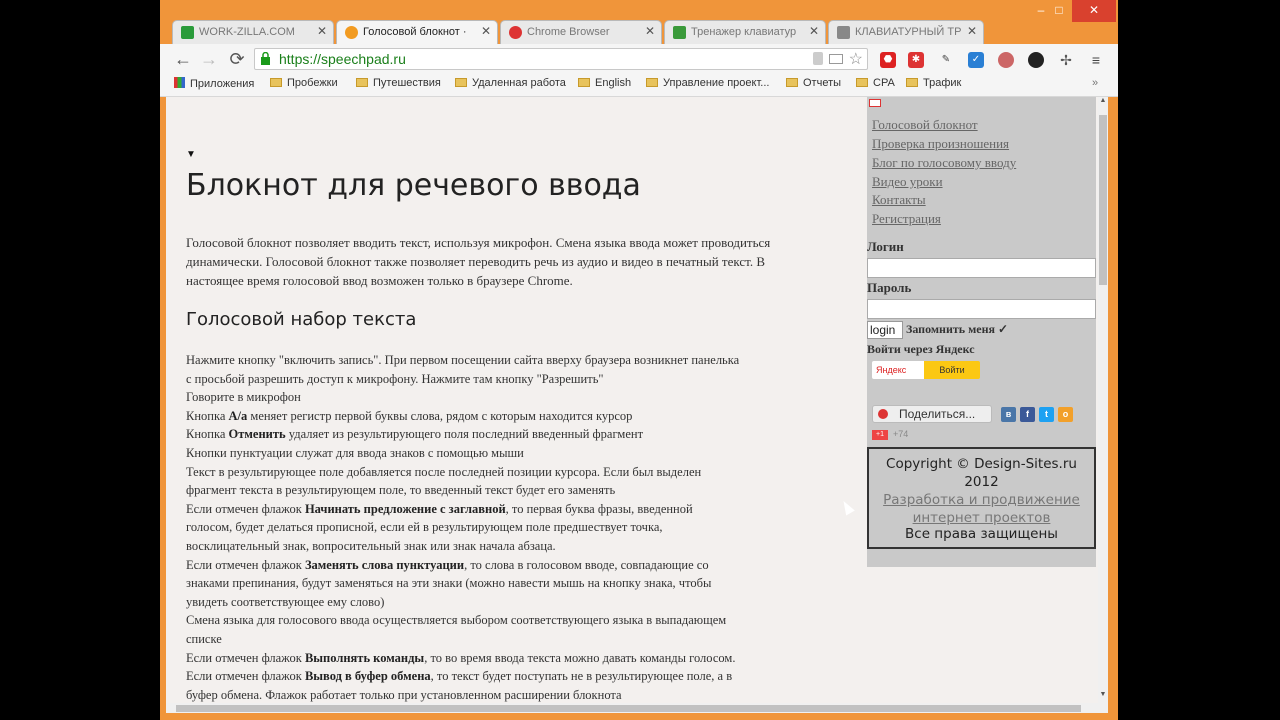 Image resolution: width=1280 pixels, height=720 pixels. I want to click on sidebar-link-blog: Блог по голосовому вводу, so click(944, 163).